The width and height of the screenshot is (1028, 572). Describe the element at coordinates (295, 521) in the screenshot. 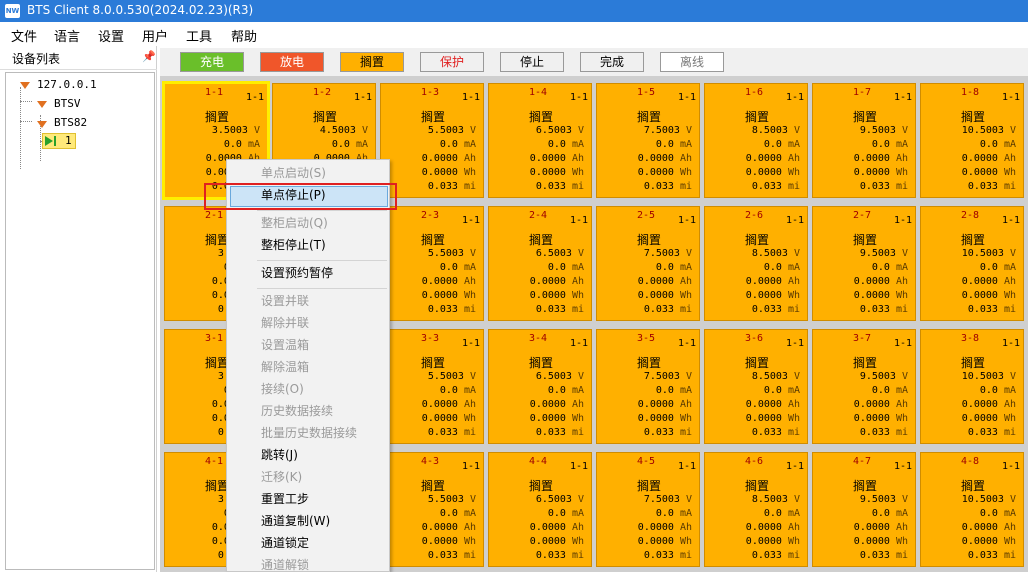

I see `context-menu-item: 通道复制(W)` at that location.